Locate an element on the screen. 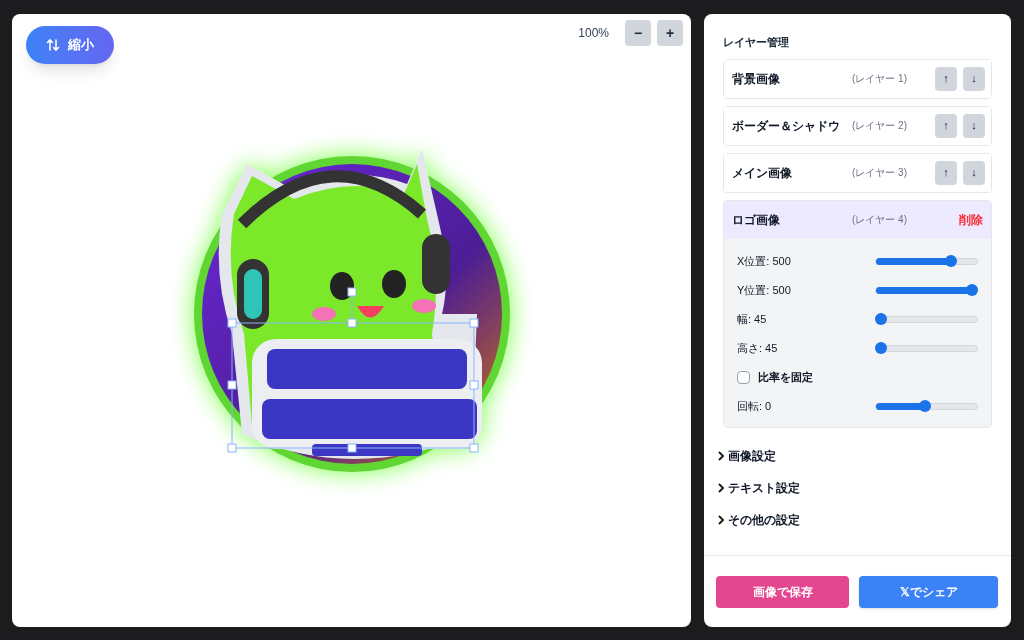 The width and height of the screenshot is (1024, 640). section-toggle: その他の設定 is located at coordinates (758, 519).